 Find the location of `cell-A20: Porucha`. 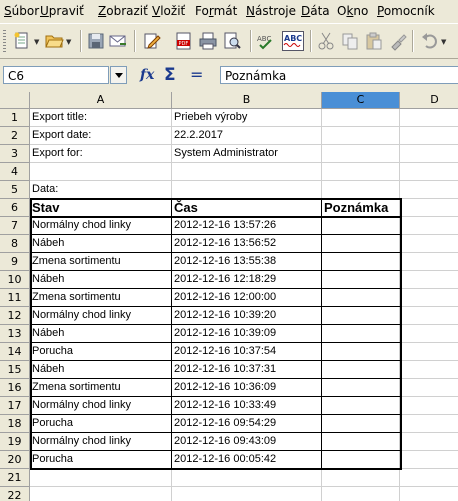

cell-A20: Porucha is located at coordinates (101, 460).